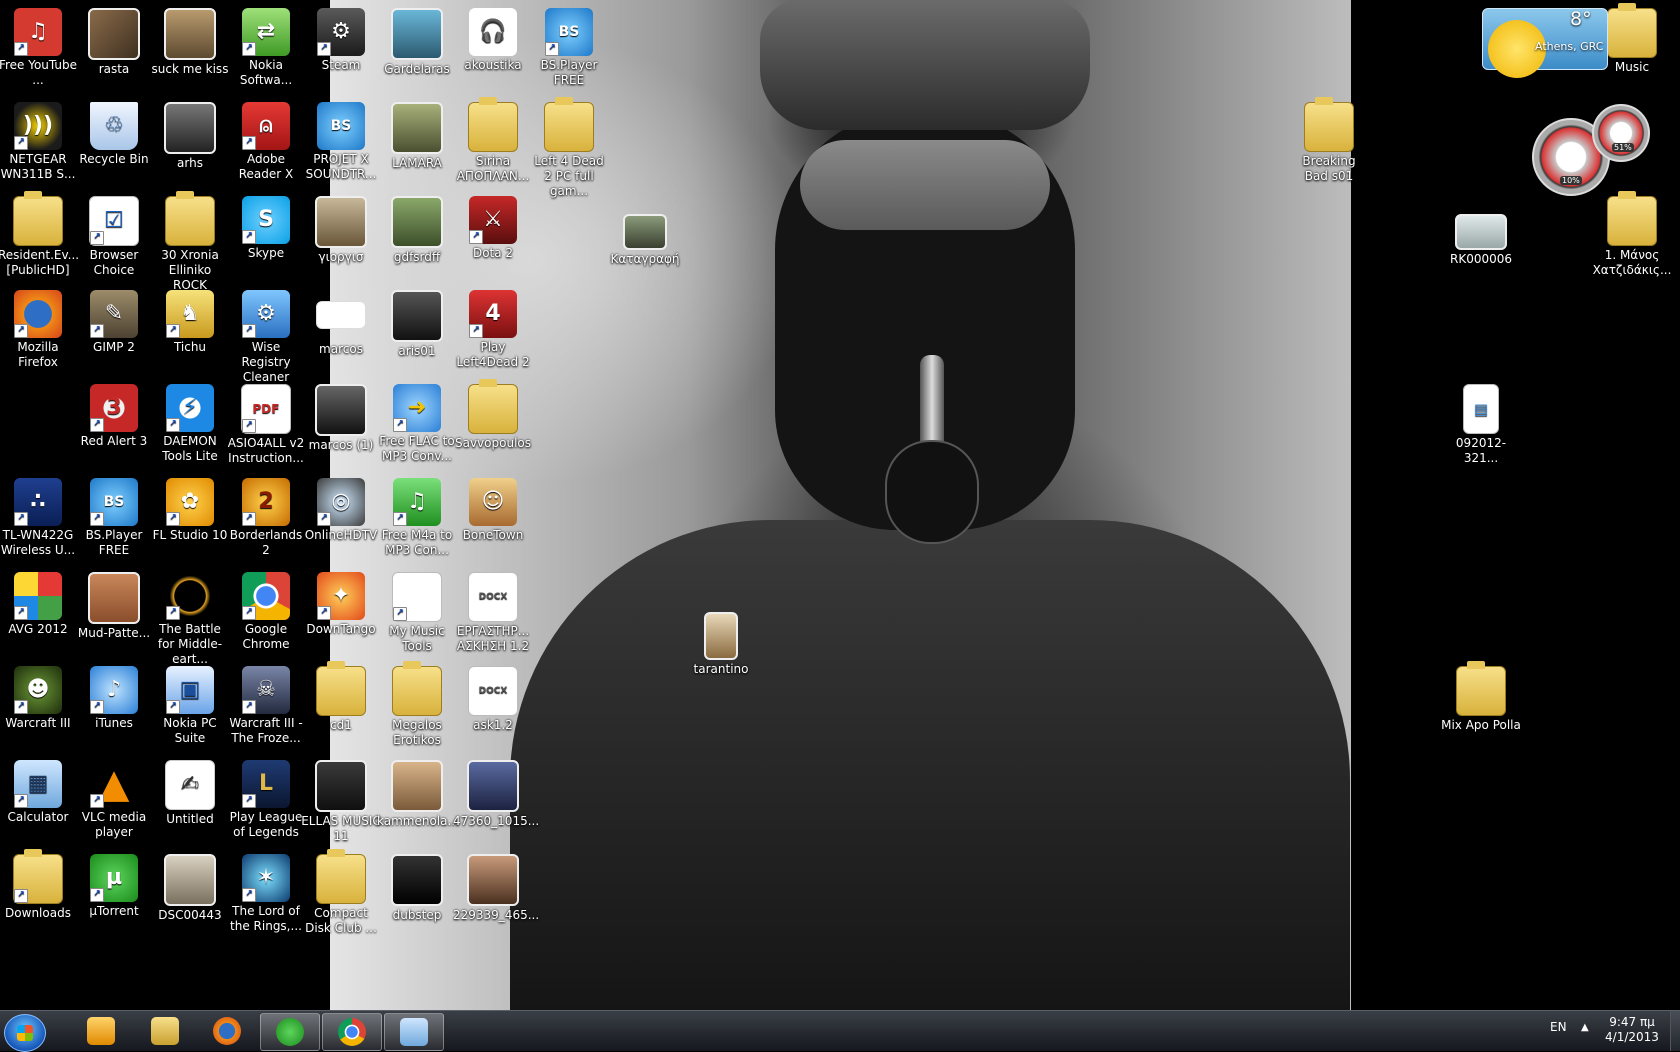 Image resolution: width=1680 pixels, height=1052 pixels. I want to click on desktop-icon-fl-studio: ✿ ↗ FL Studio 10, so click(190, 510).